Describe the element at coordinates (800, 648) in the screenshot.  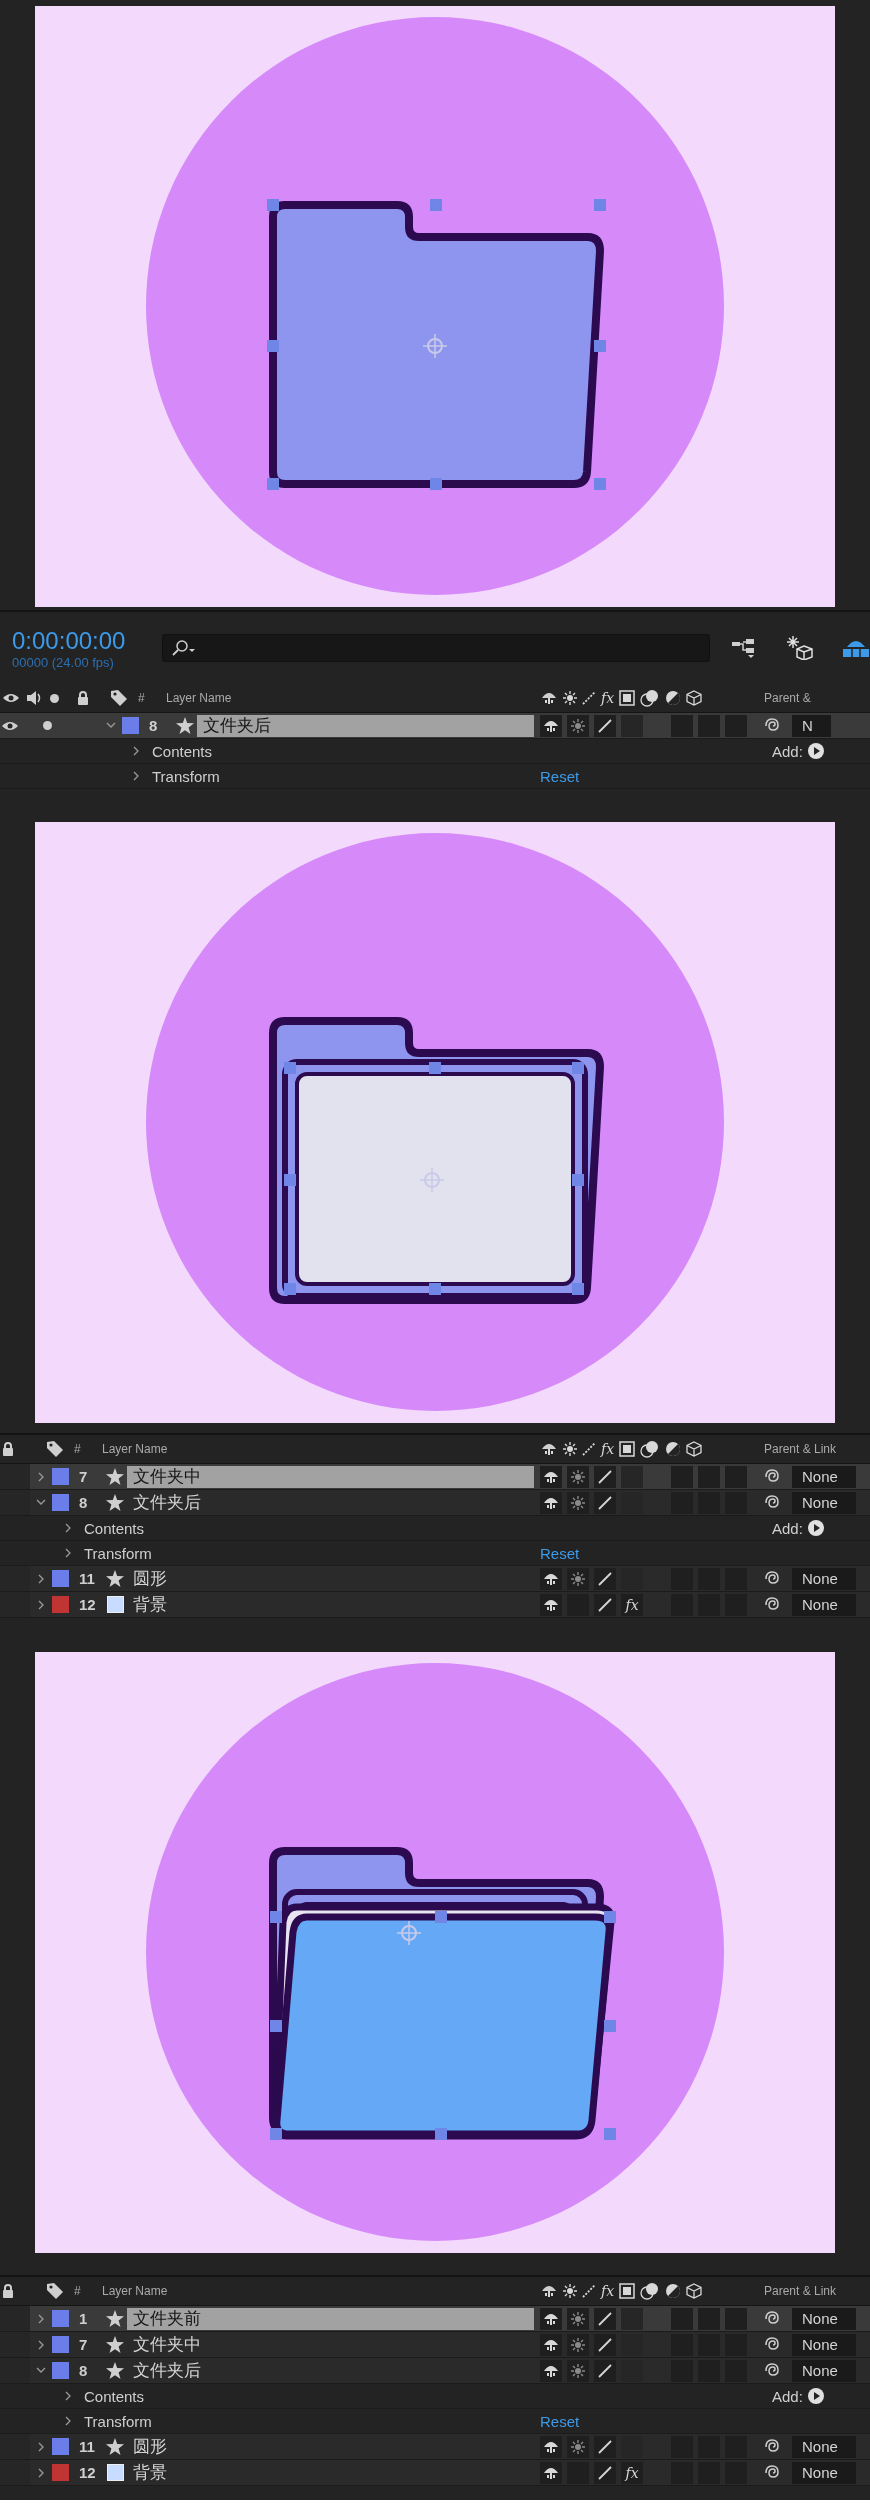
I see `sparkle-cube-icon` at that location.